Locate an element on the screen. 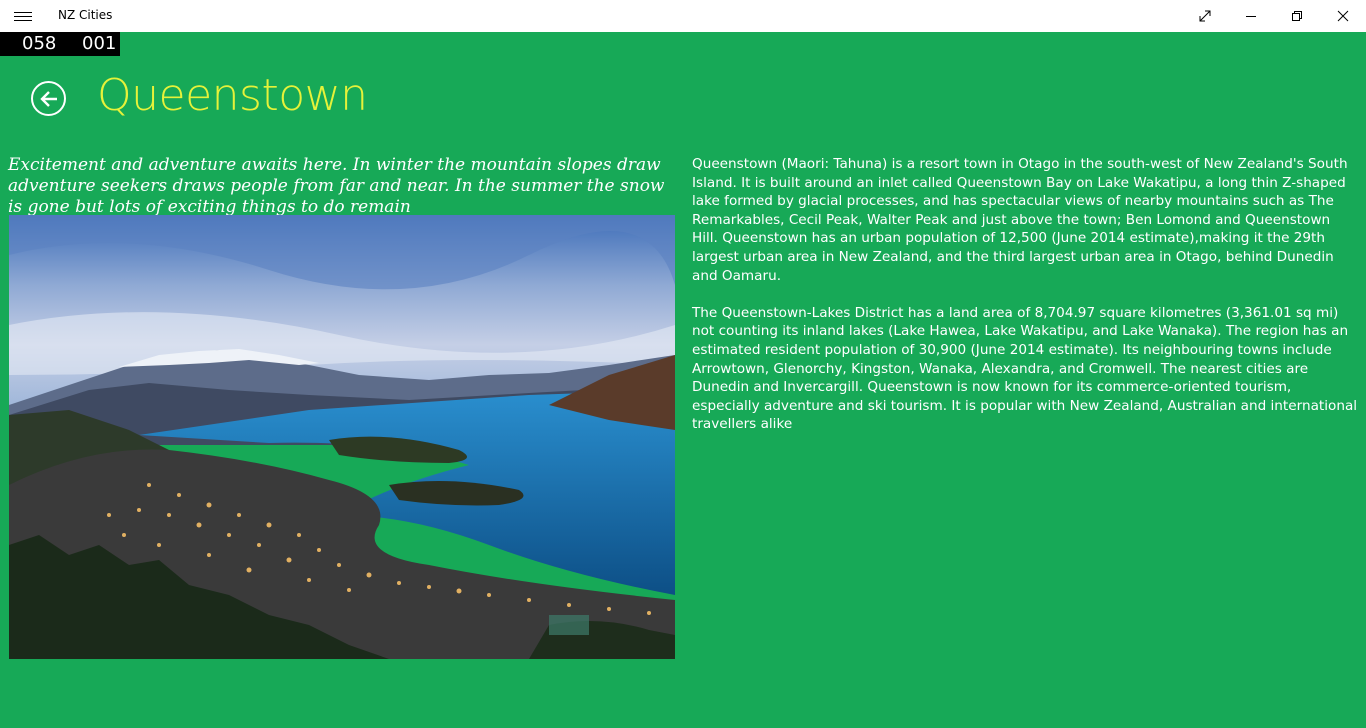 This screenshot has width=1366, height=728. close-icon is located at coordinates (1343, 16).